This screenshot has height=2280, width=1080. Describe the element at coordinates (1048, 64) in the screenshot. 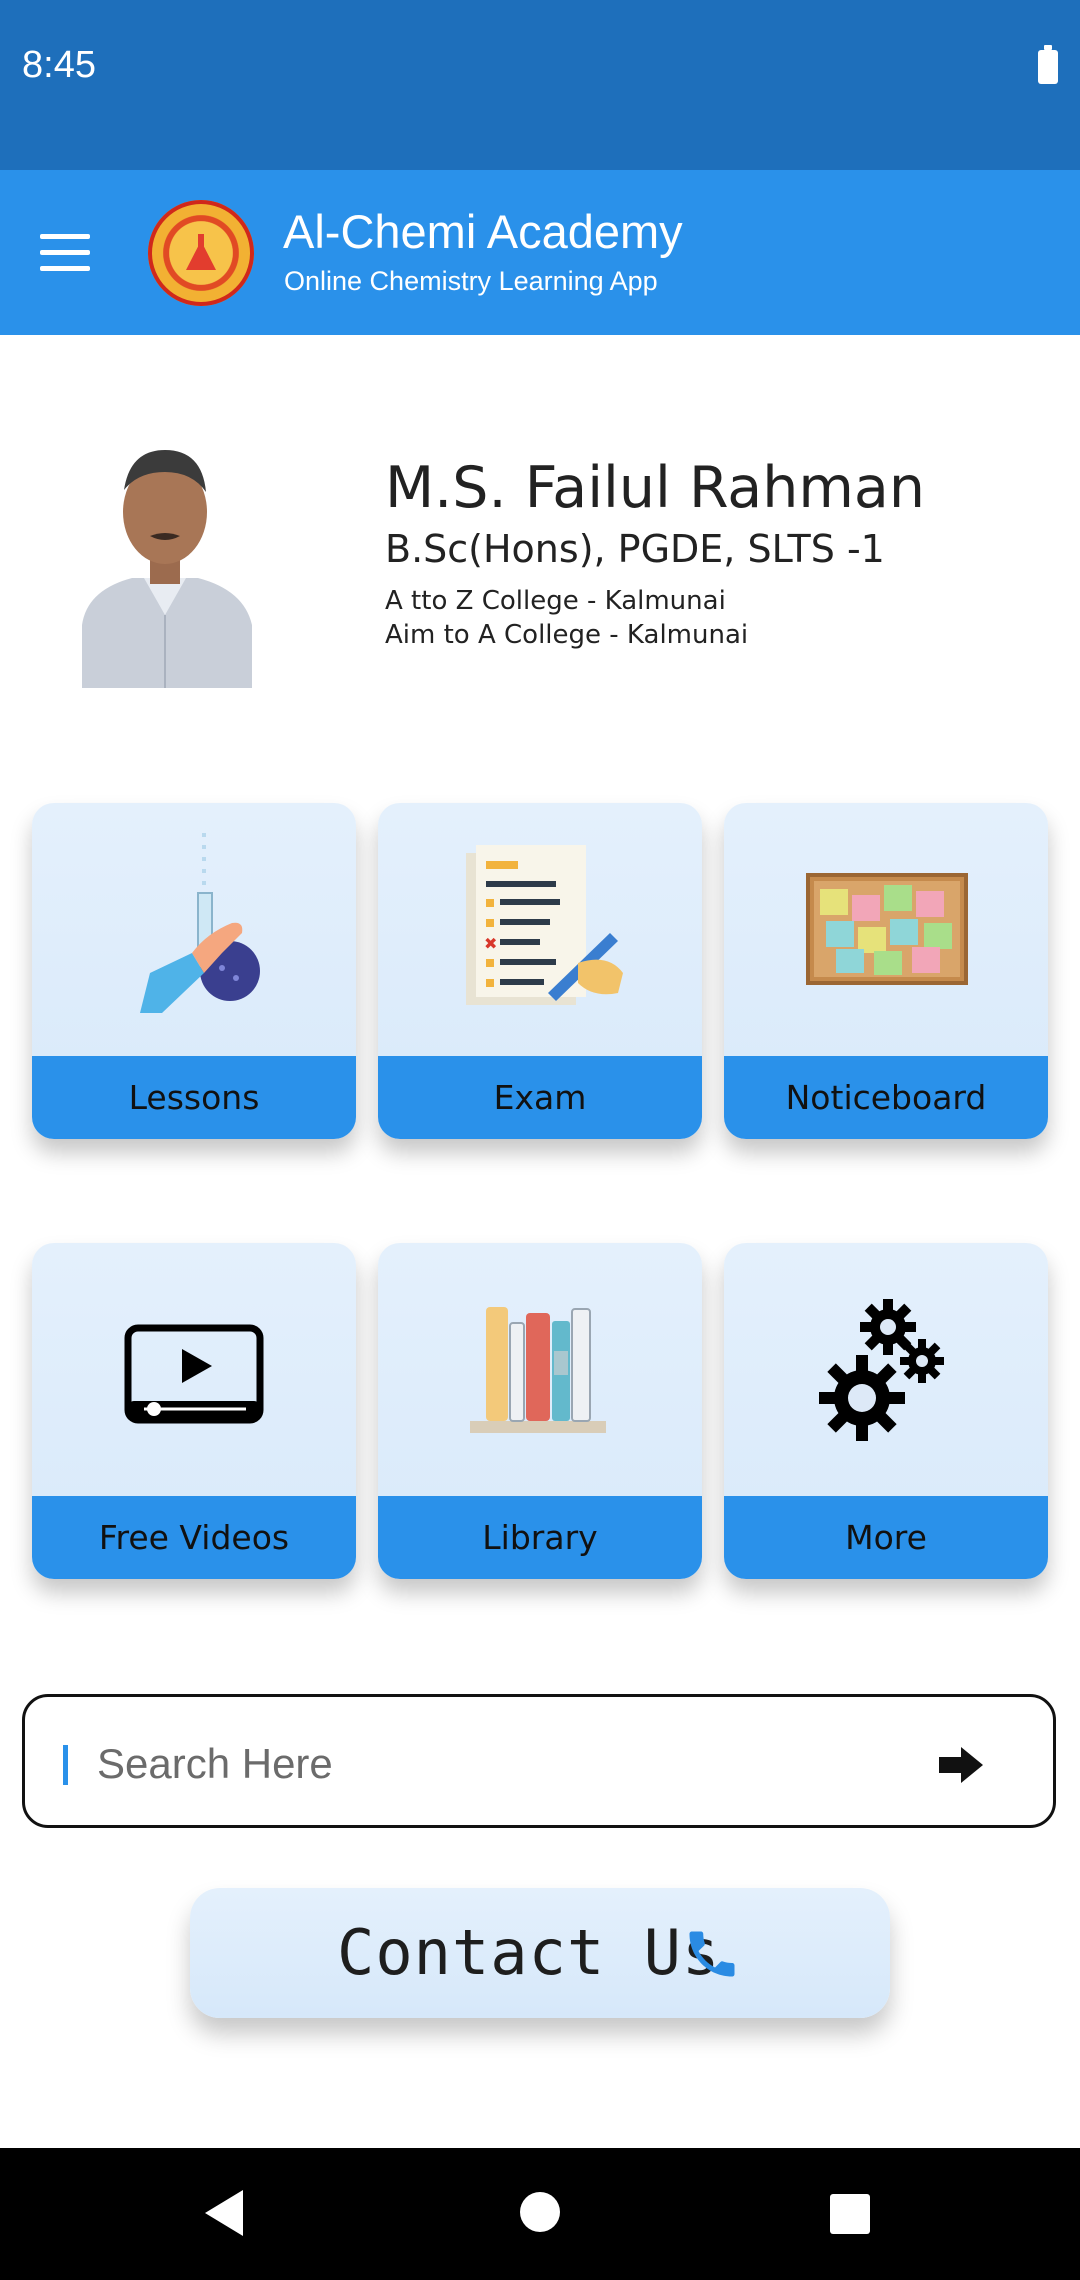

I see `battery-icon` at that location.